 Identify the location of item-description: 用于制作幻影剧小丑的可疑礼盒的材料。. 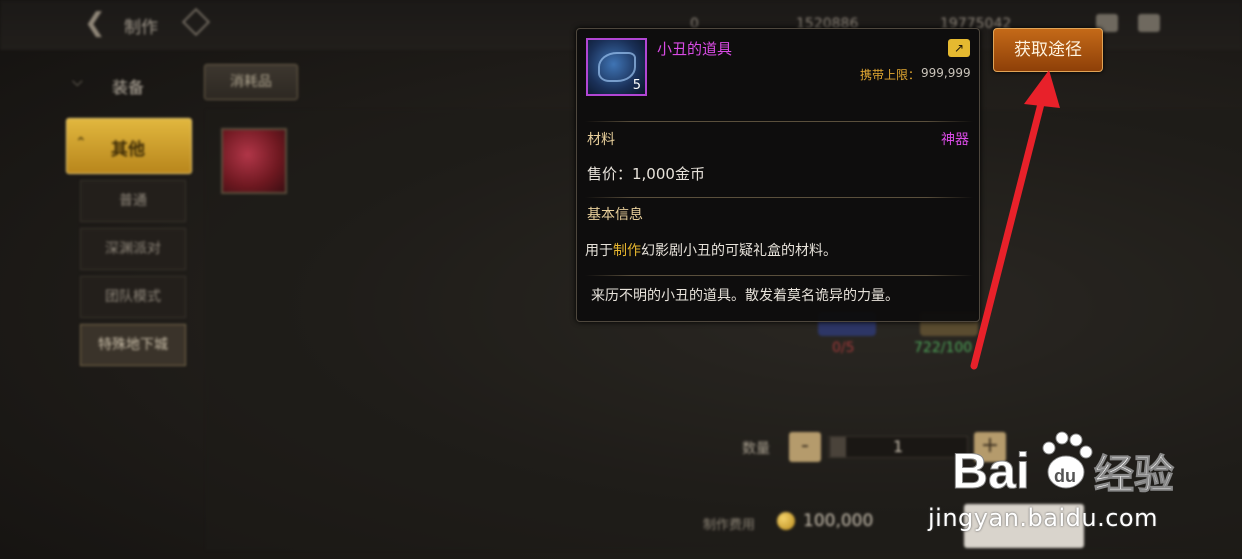
(711, 250).